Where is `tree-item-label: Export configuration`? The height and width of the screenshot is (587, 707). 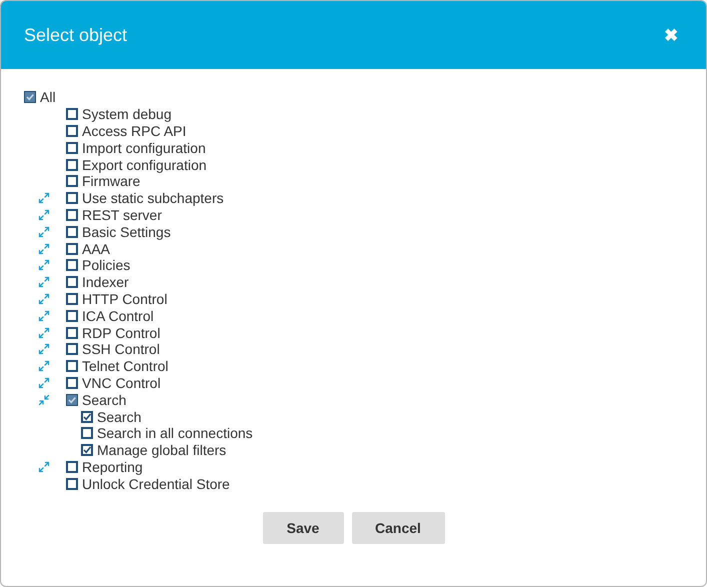
tree-item-label: Export configuration is located at coordinates (144, 164).